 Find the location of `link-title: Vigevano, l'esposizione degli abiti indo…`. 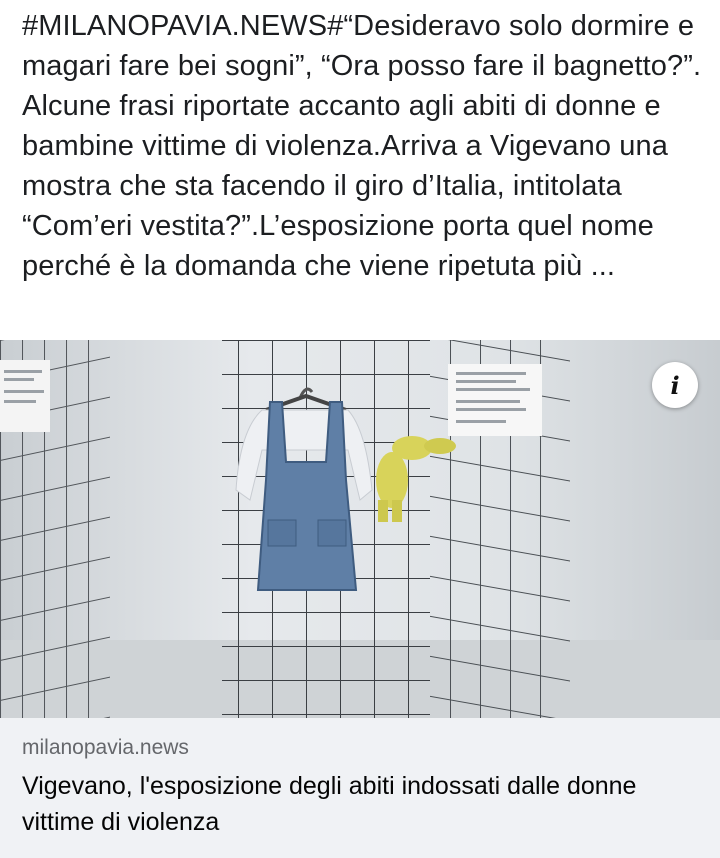

link-title: Vigevano, l'esposizione degli abiti indo… is located at coordinates (362, 804).